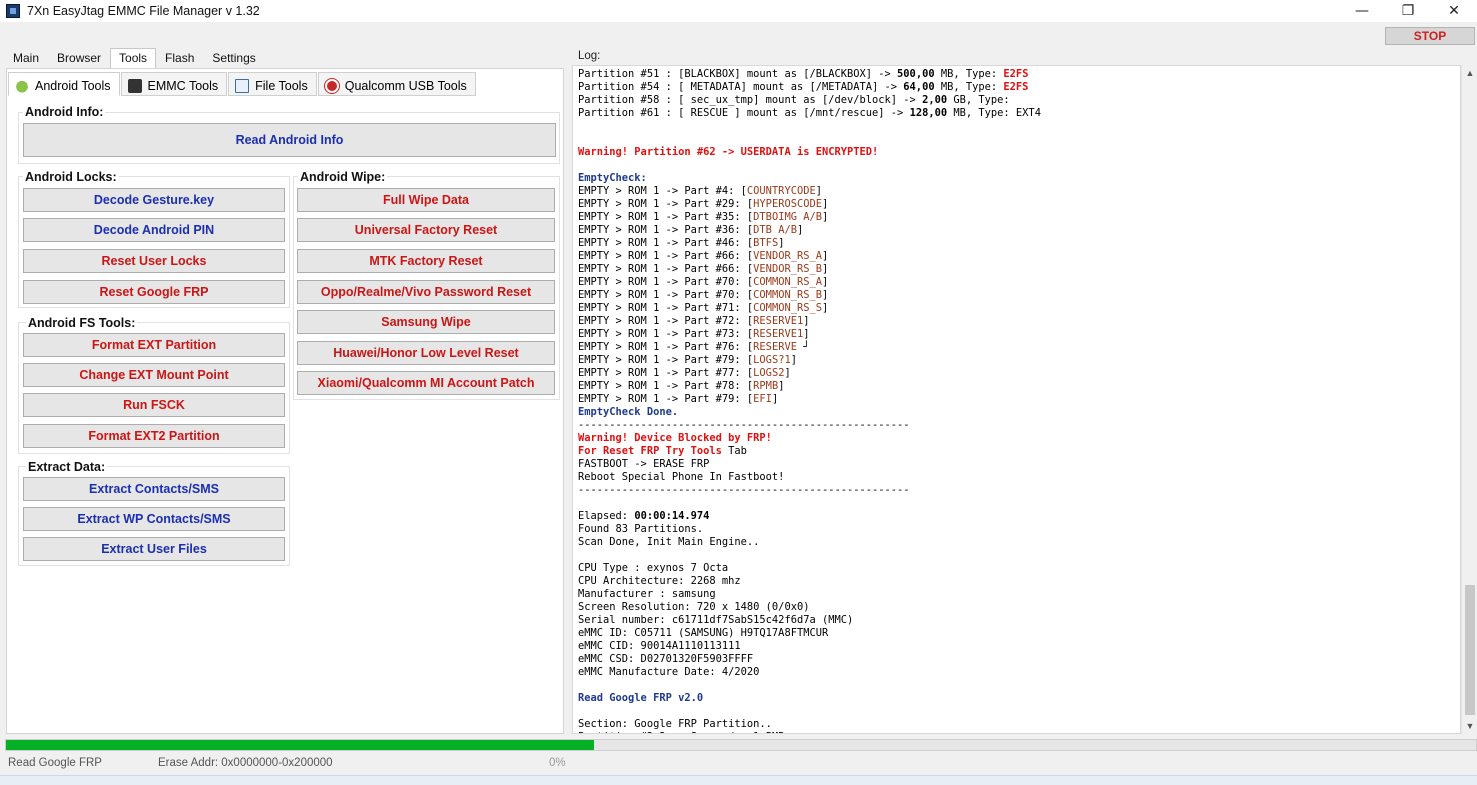  What do you see at coordinates (1019, 659) in the screenshot?
I see `log-line: eMMC CSD: D02701320F5903FFFF` at bounding box center [1019, 659].